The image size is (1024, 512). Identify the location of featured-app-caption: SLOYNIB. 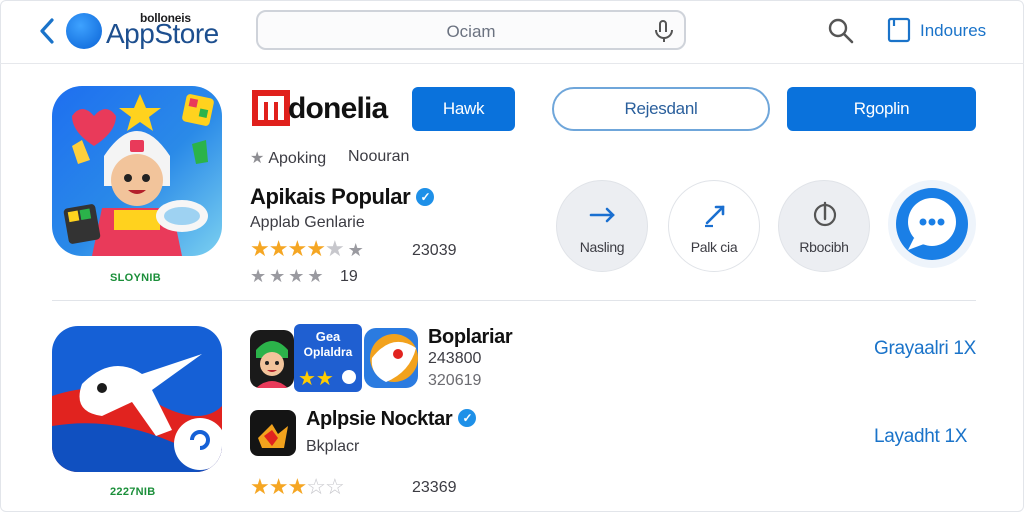
(135, 278).